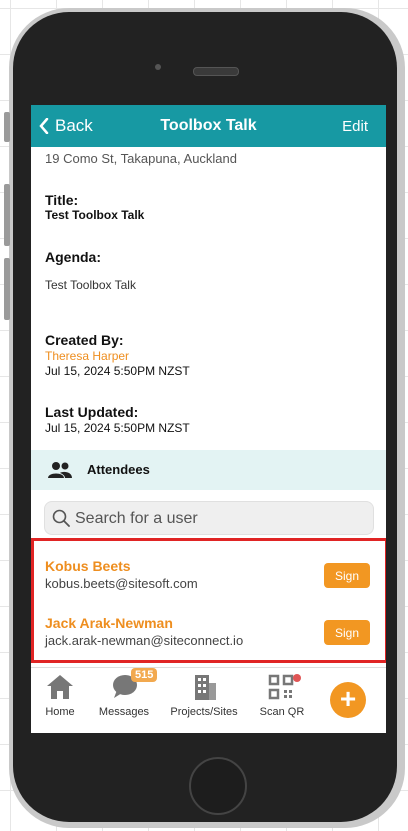 This screenshot has width=408, height=831. Describe the element at coordinates (216, 71) in the screenshot. I see `earpiece-speaker` at that location.